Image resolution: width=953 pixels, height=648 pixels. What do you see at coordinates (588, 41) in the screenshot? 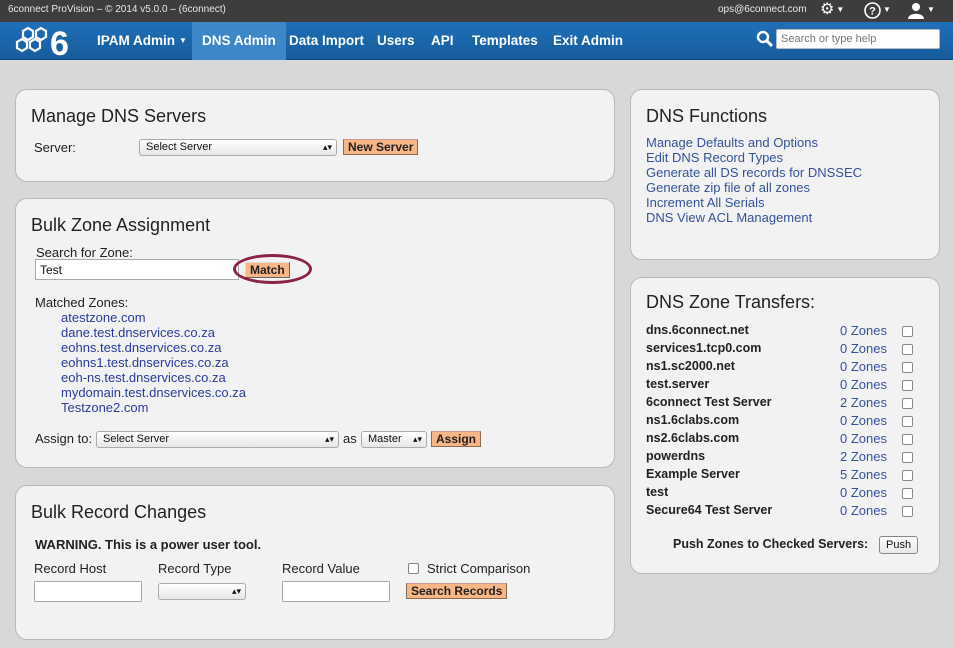
I see `nav-exit-admin: Exit Admin` at bounding box center [588, 41].